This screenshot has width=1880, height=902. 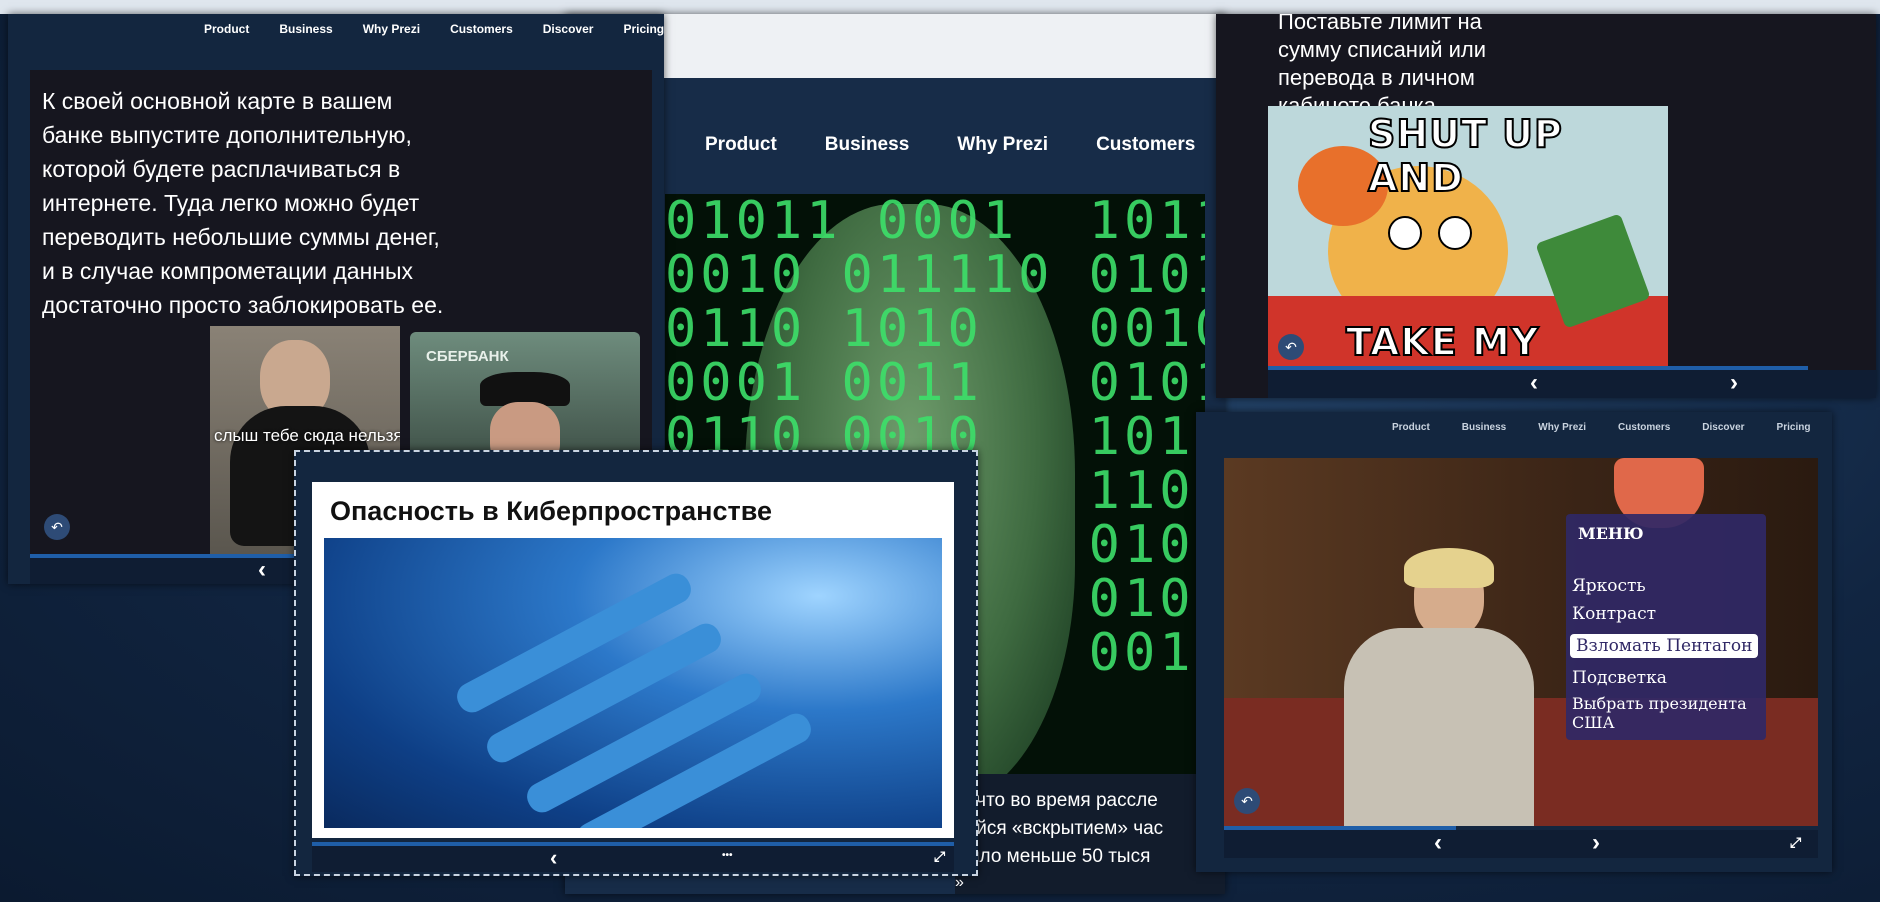 I want to click on card-text-line: интернете. Туда легко можно будет, so click(x=231, y=203).